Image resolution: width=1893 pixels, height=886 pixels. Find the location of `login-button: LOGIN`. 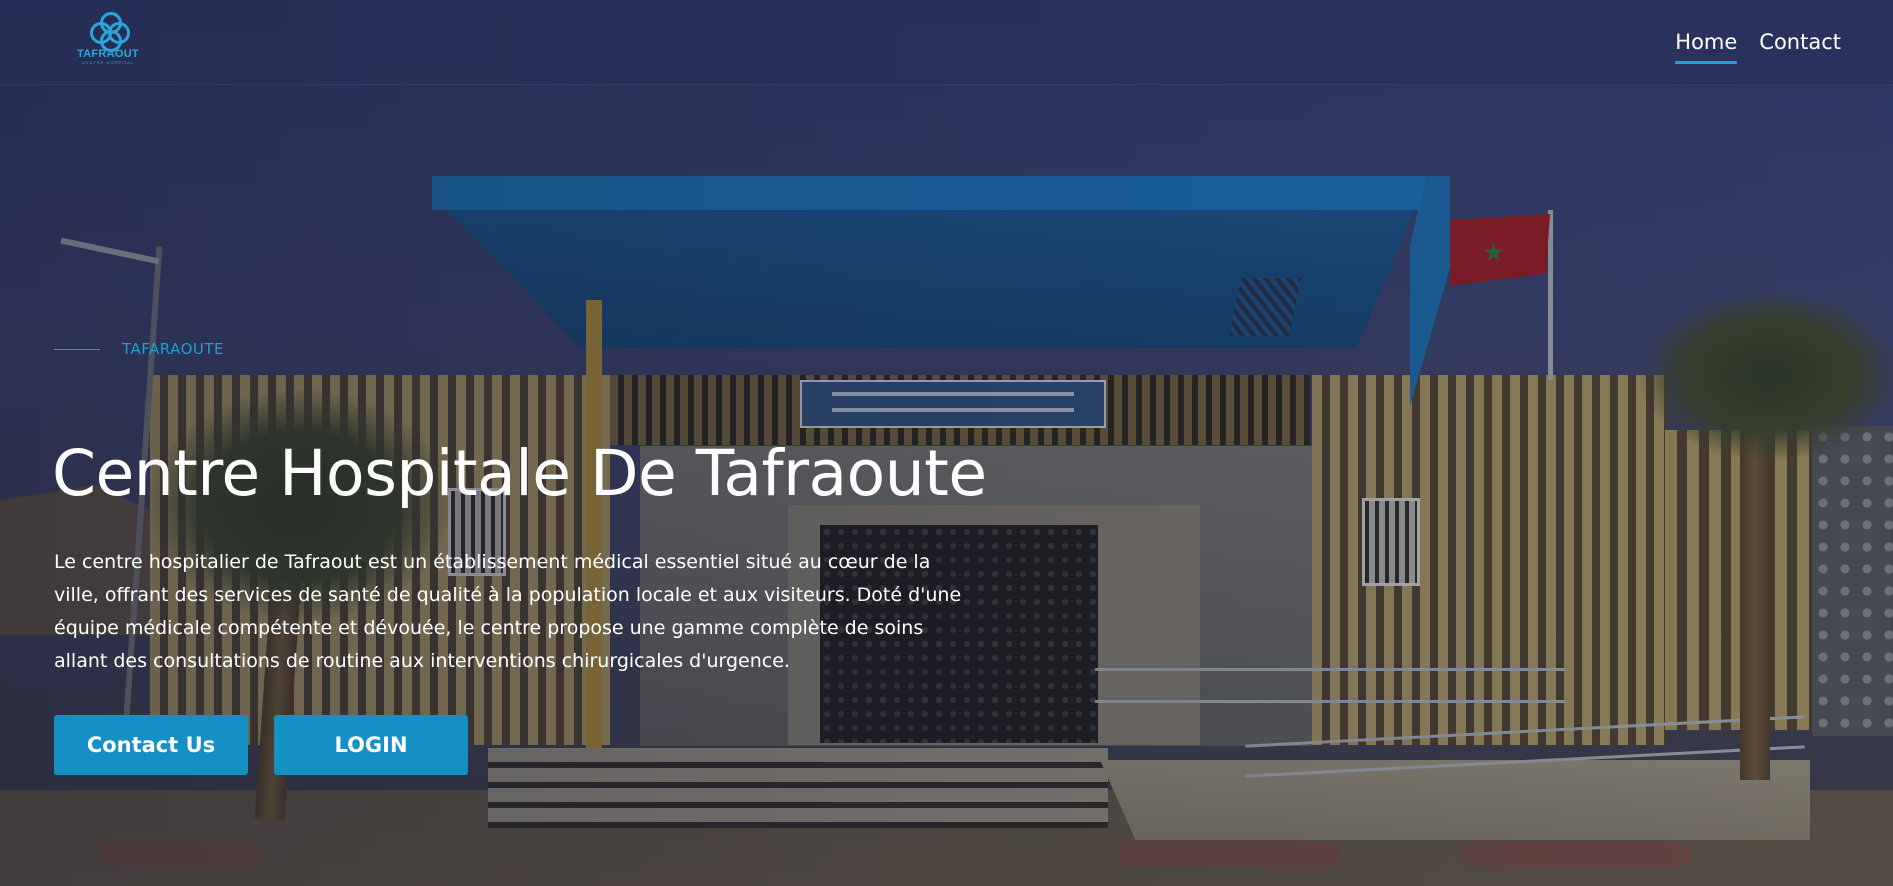

login-button: LOGIN is located at coordinates (371, 745).